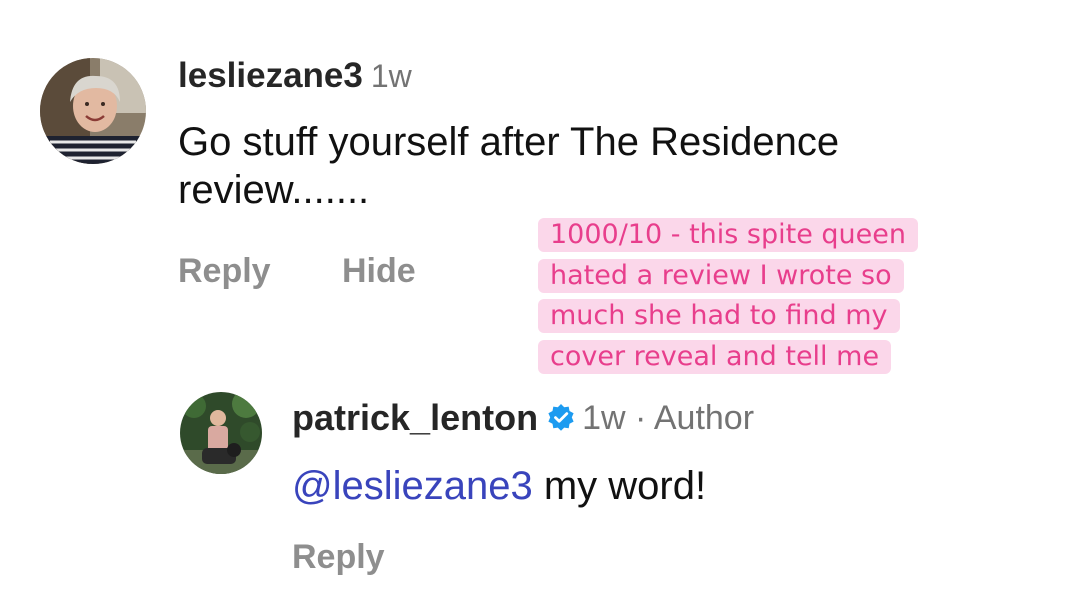 This screenshot has height=608, width=1080. Describe the element at coordinates (270, 75) in the screenshot. I see `username: lesliezane3` at that location.